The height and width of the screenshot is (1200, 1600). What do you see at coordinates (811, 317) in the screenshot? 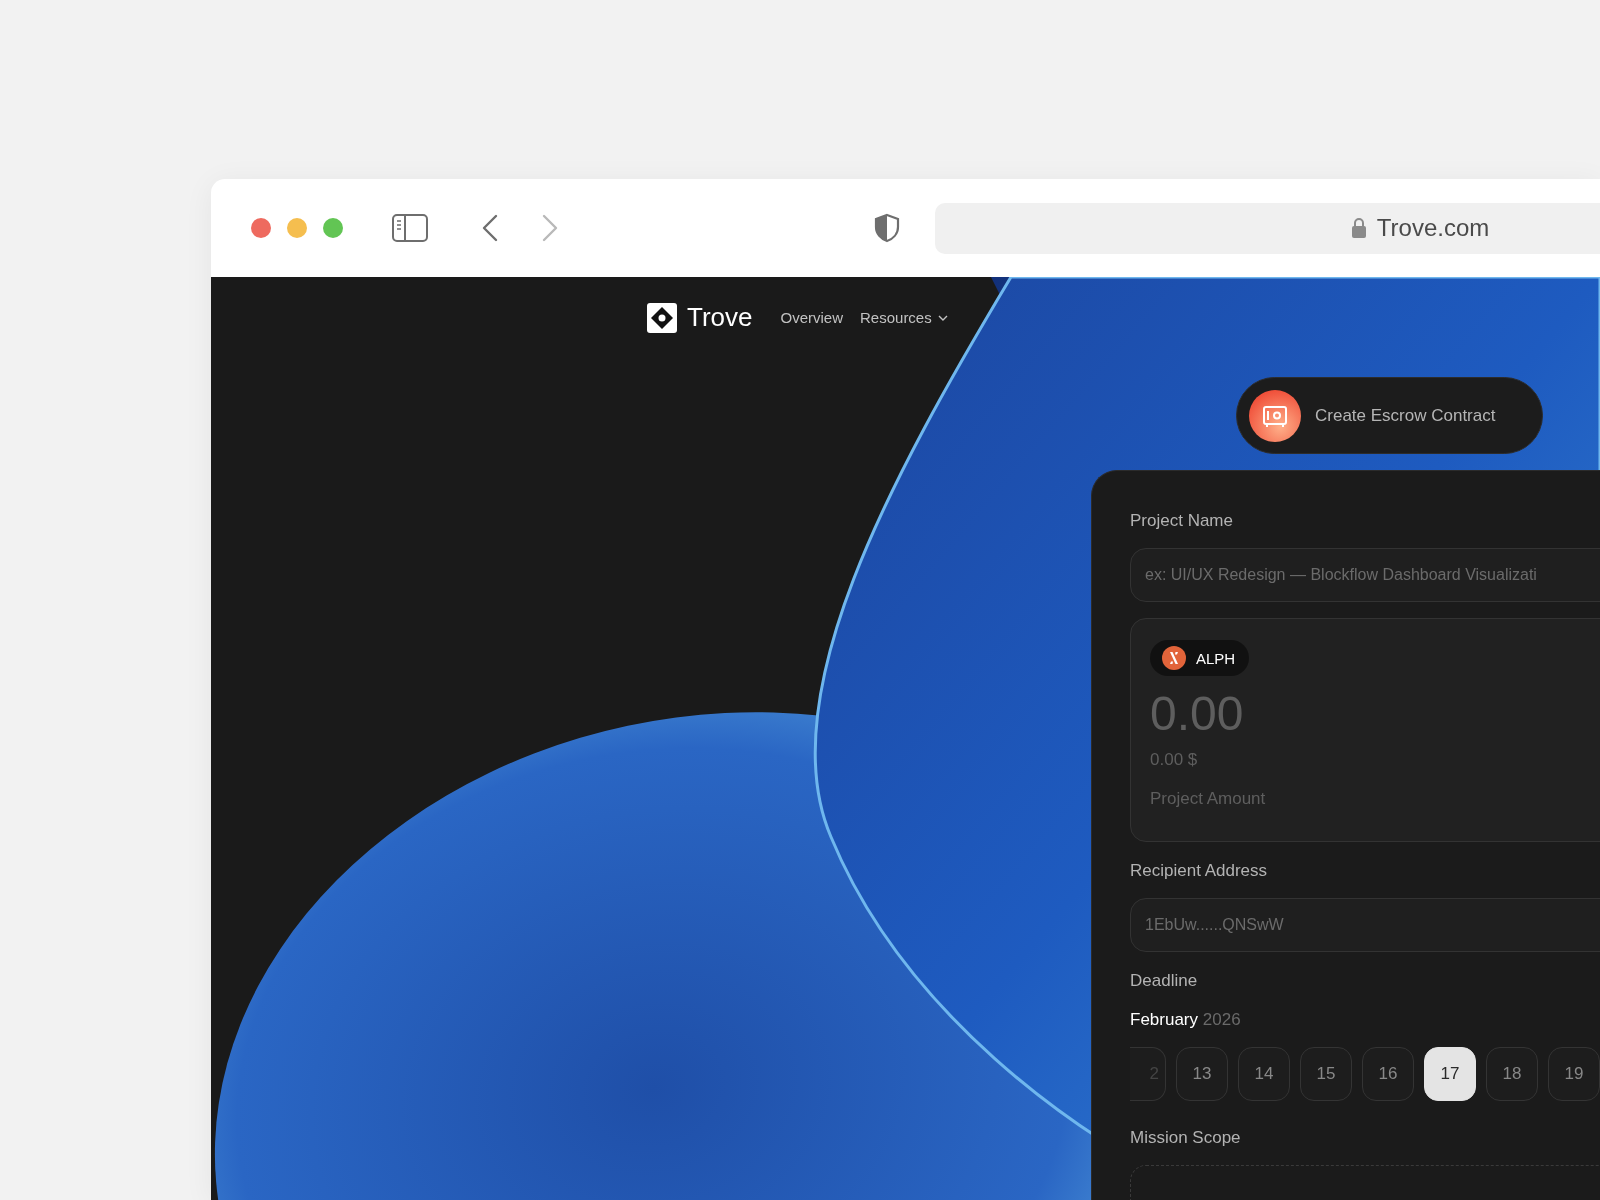
I see `nav-link: Overview` at bounding box center [811, 317].